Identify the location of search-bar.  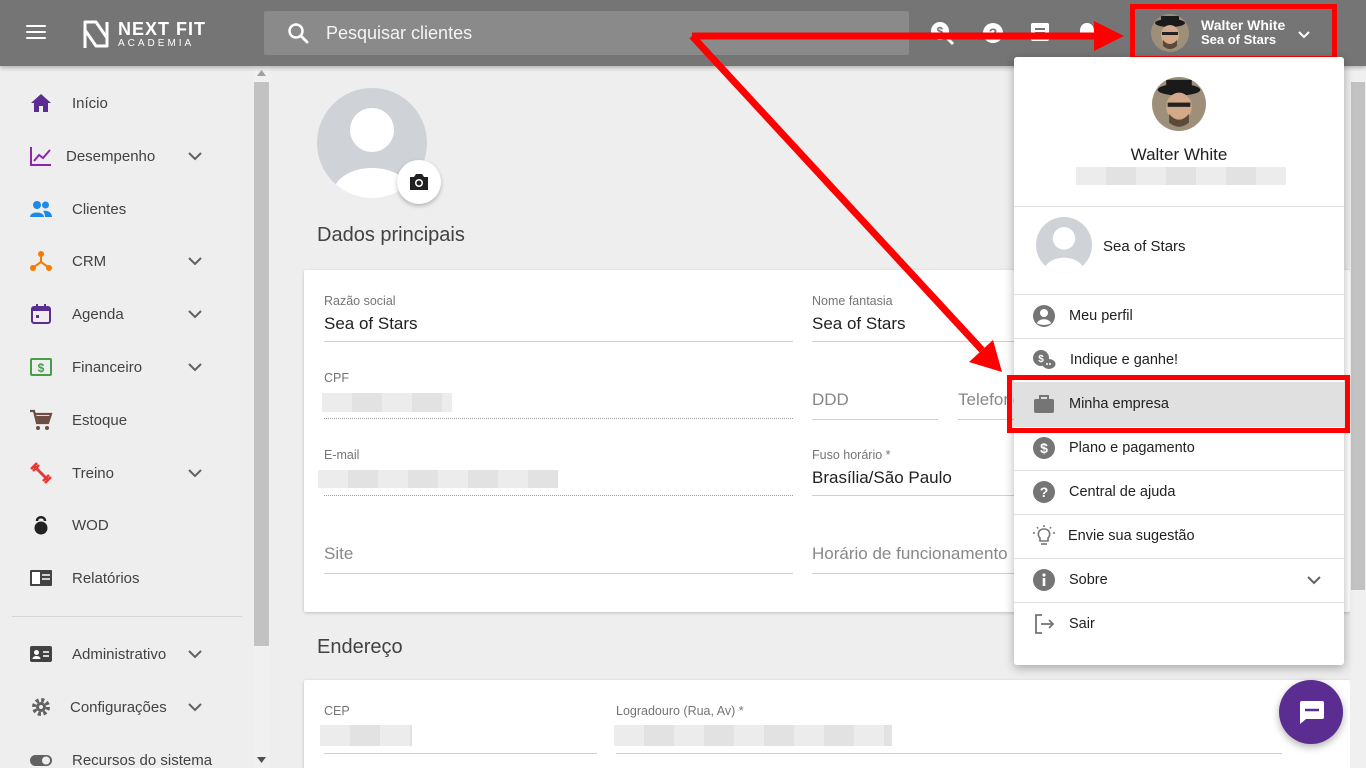
(586, 33).